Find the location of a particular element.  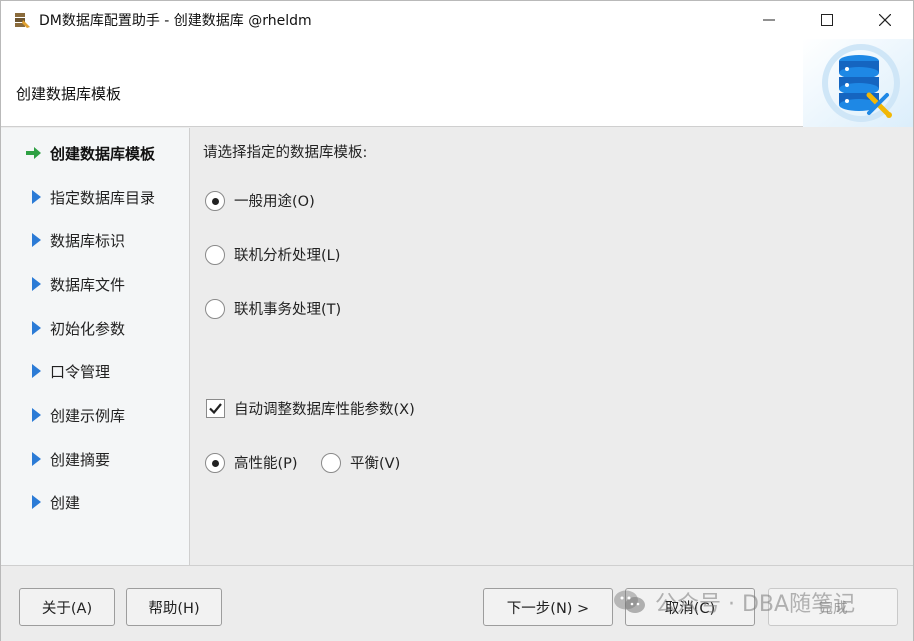

sidebar-item-label: 初始化参数 is located at coordinates (88, 329).